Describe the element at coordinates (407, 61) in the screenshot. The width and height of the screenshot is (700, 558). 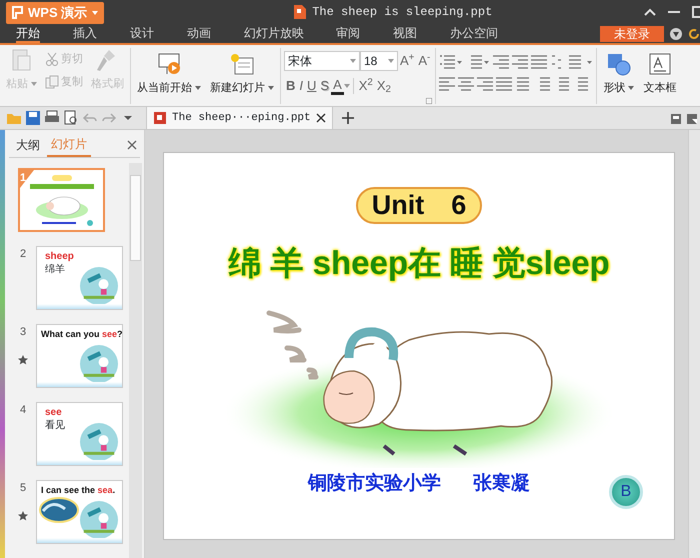
I see `grow-font-button: A$^{+}$` at that location.